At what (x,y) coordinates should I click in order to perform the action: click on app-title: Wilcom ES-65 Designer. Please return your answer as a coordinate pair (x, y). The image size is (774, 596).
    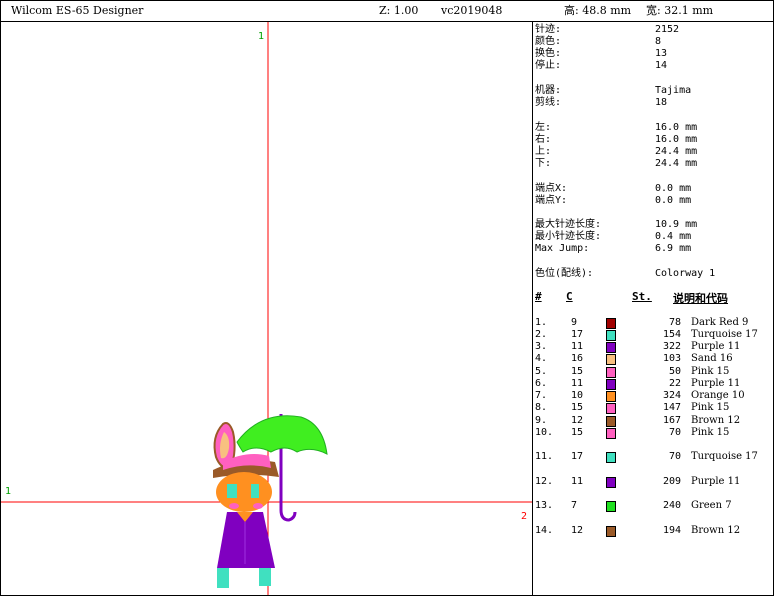
    Looking at the image, I should click on (77, 10).